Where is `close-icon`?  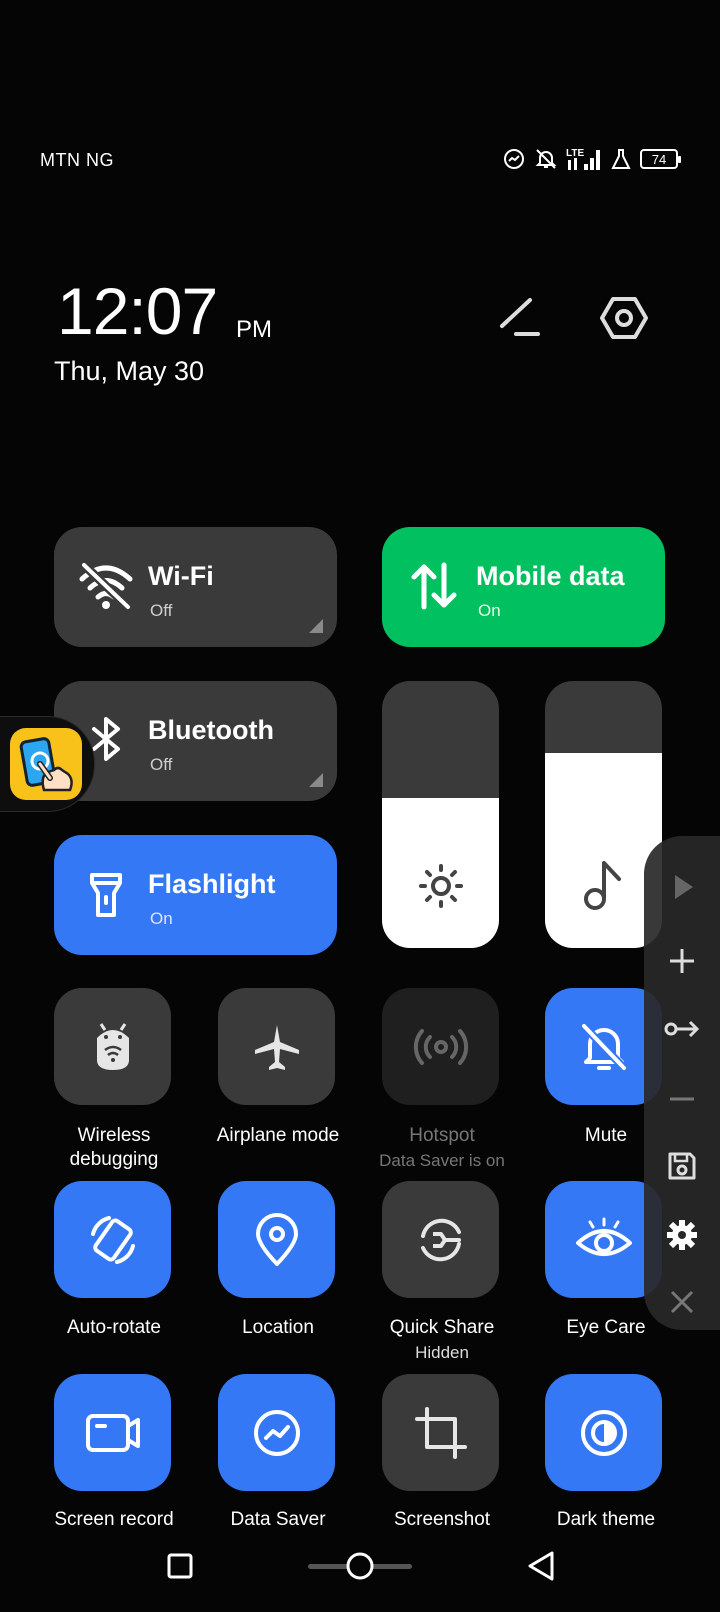 close-icon is located at coordinates (682, 1302).